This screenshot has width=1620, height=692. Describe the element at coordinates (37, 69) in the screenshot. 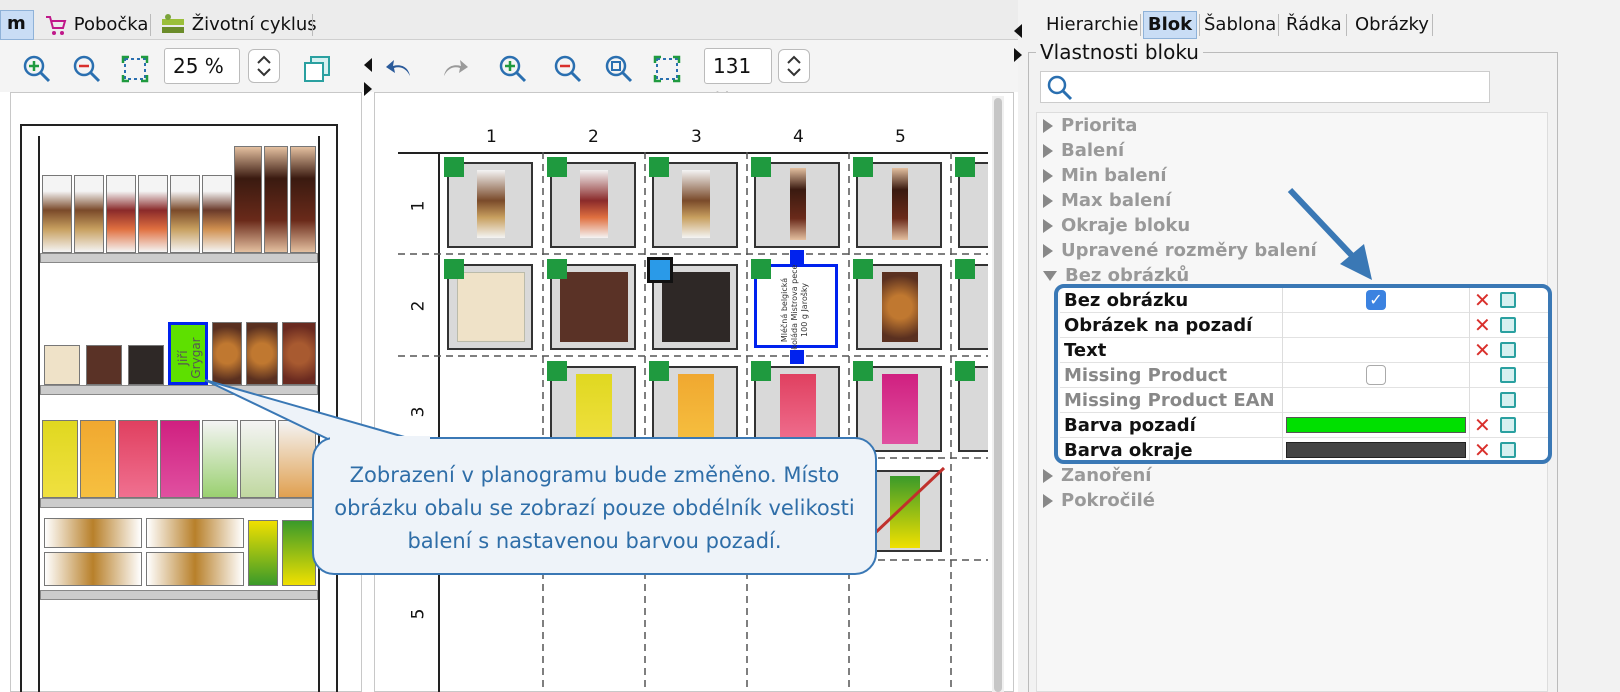

I see `zoom-in-icon` at that location.